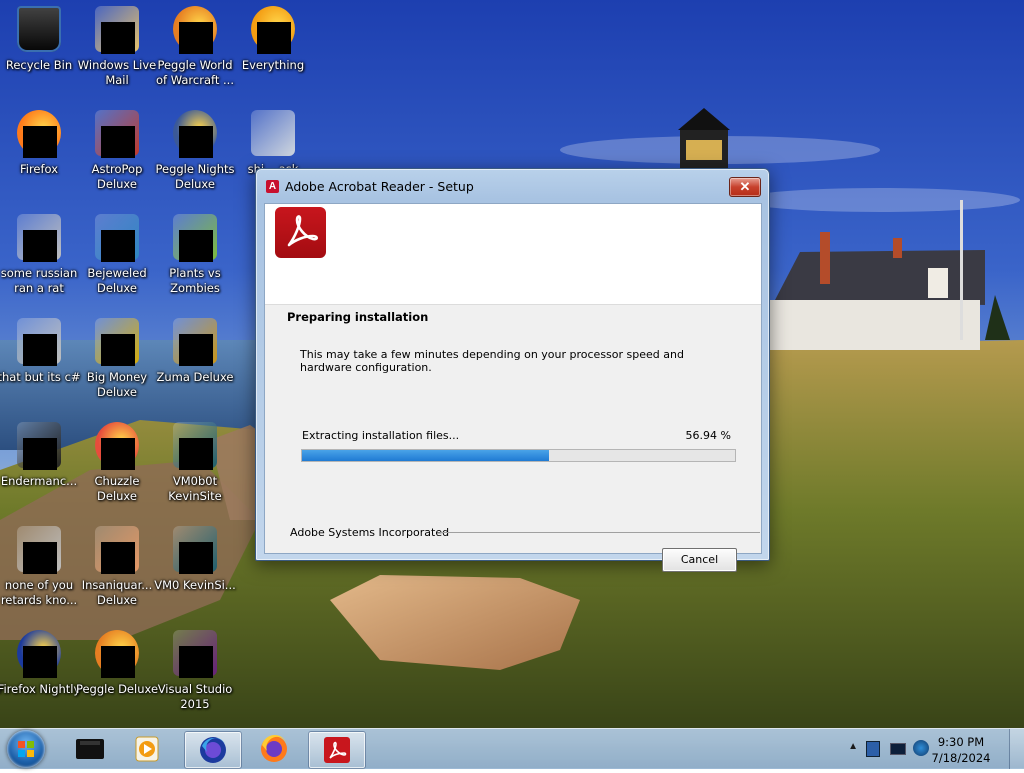  I want to click on astropop-icon, so click(117, 134).